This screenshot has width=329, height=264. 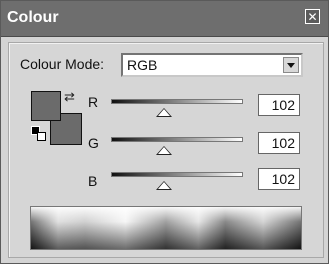 What do you see at coordinates (163, 112) in the screenshot?
I see `slider-thumb-r` at bounding box center [163, 112].